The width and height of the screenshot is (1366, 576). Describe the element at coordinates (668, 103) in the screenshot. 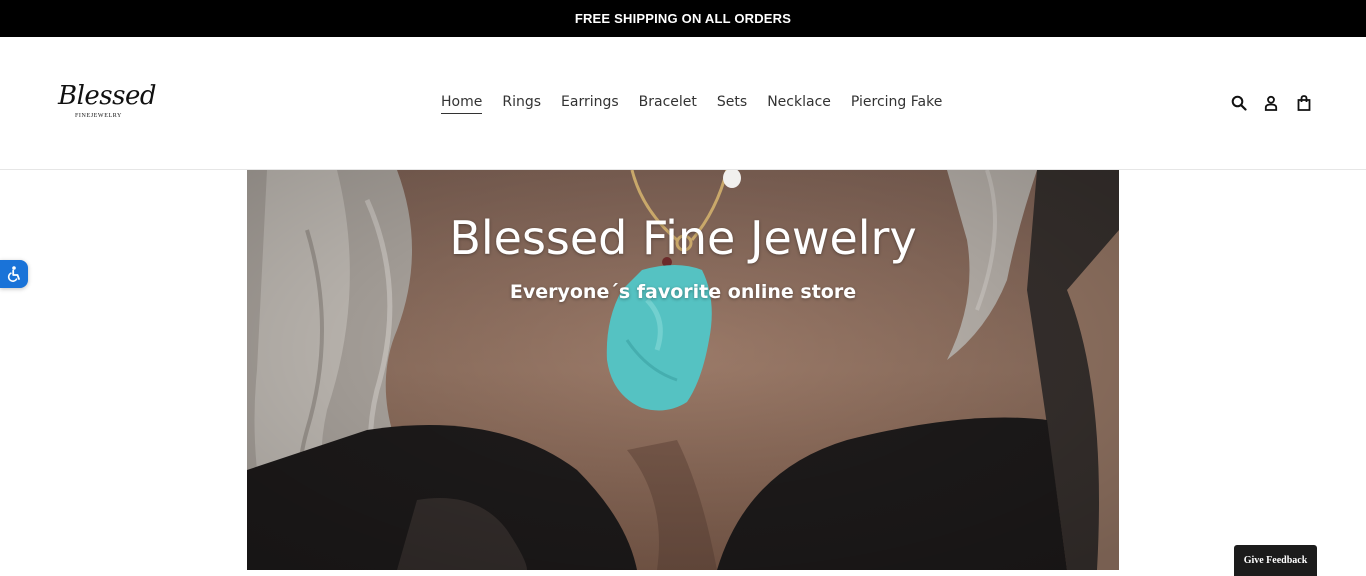

I see `nav-item-bracelet: Bracelet` at that location.